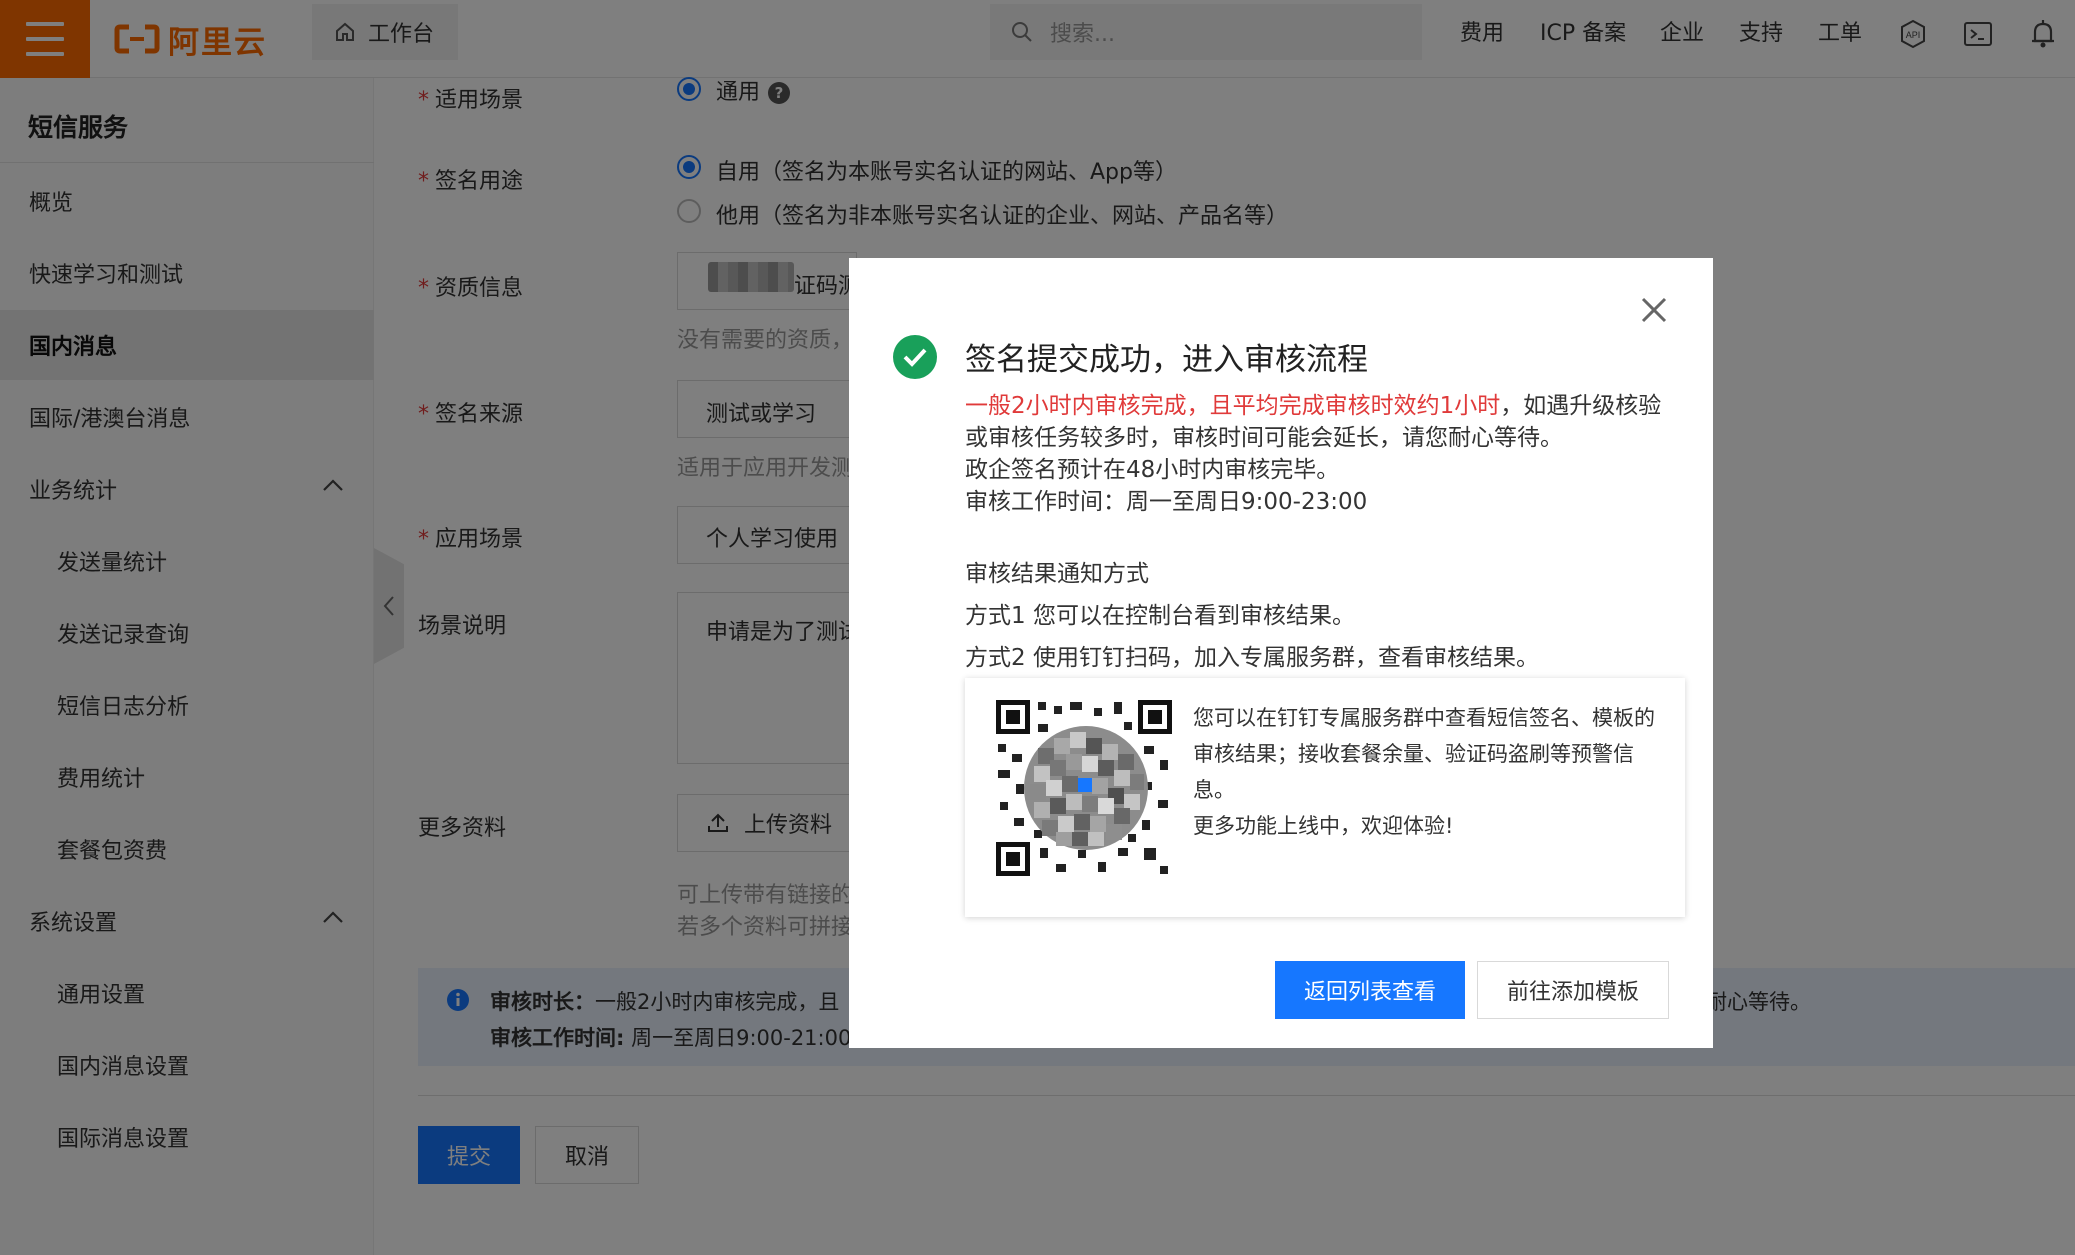  Describe the element at coordinates (1654, 310) in the screenshot. I see `close-icon` at that location.